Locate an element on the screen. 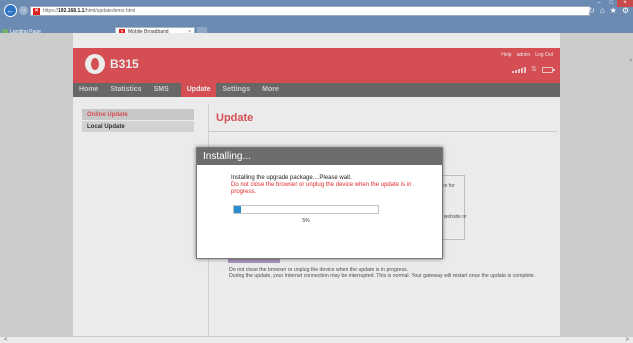  forward-button: → is located at coordinates (23, 10).